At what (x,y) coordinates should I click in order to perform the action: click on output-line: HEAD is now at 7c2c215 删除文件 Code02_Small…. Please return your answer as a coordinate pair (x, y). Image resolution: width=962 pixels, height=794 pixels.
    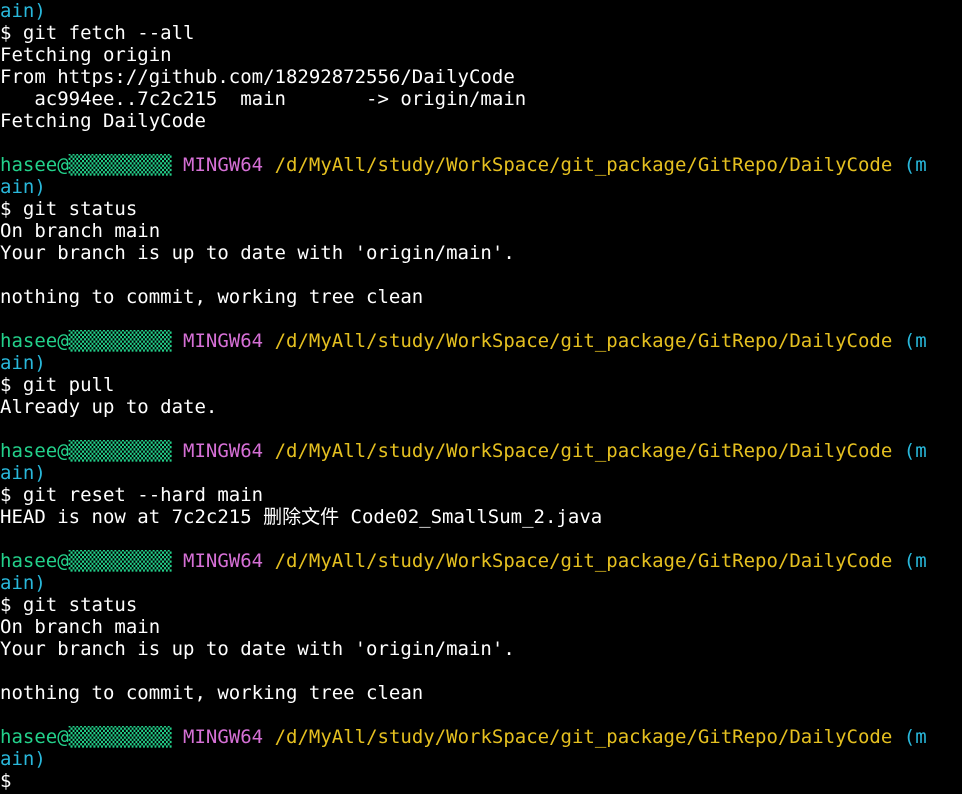
    Looking at the image, I should click on (481, 517).